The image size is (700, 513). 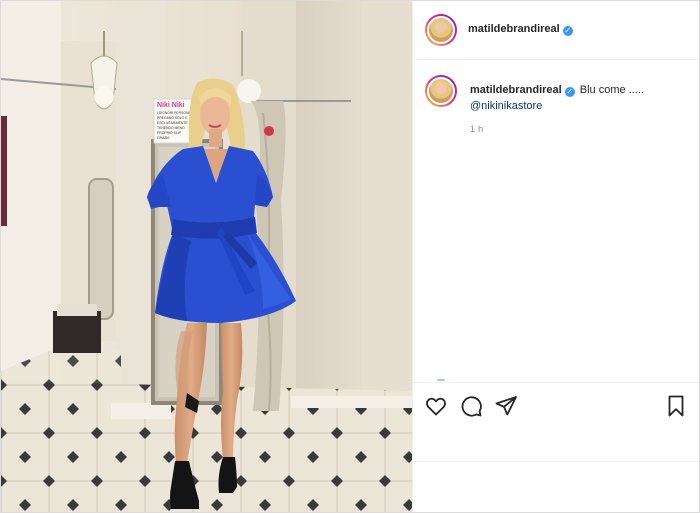 What do you see at coordinates (476, 129) in the screenshot?
I see `post-timestamp: 1 h` at bounding box center [476, 129].